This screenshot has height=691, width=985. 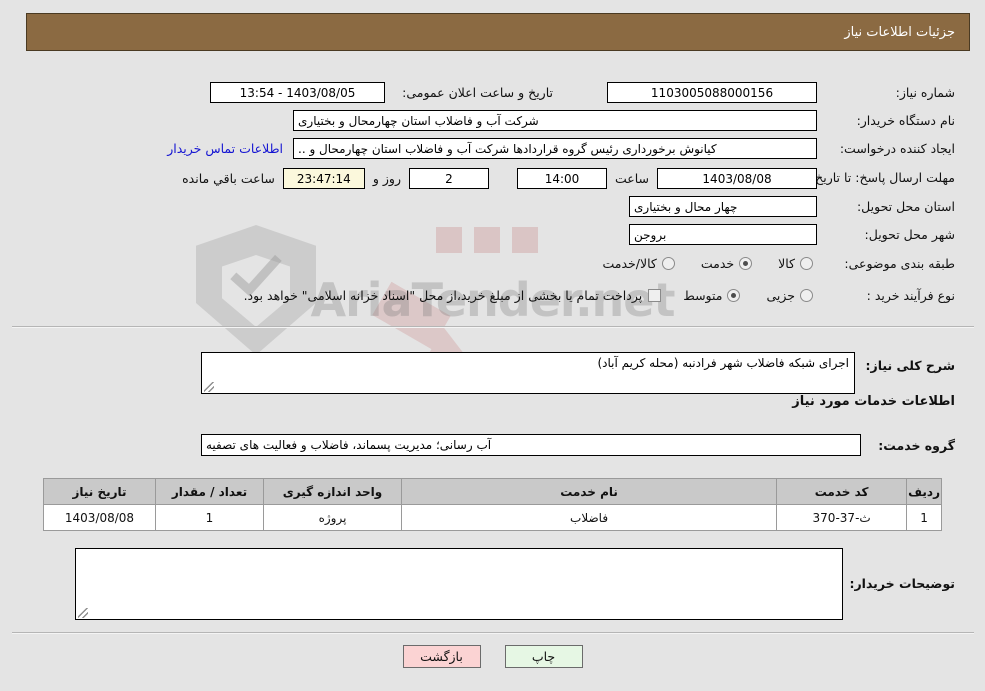 I want to click on buyer-notes-row: توضیحات خریدار:, so click(x=515, y=584).